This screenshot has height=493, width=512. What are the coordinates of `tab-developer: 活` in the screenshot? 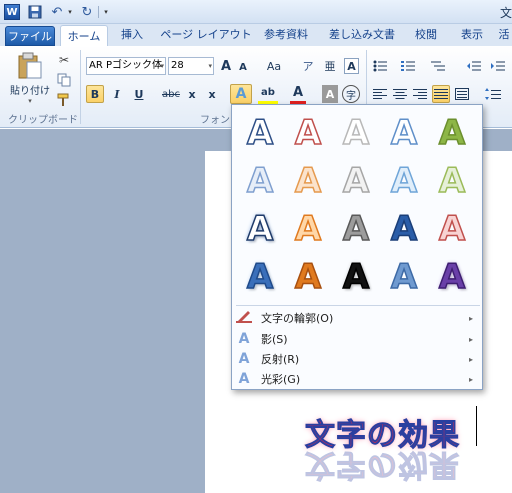 It's located at (504, 35).